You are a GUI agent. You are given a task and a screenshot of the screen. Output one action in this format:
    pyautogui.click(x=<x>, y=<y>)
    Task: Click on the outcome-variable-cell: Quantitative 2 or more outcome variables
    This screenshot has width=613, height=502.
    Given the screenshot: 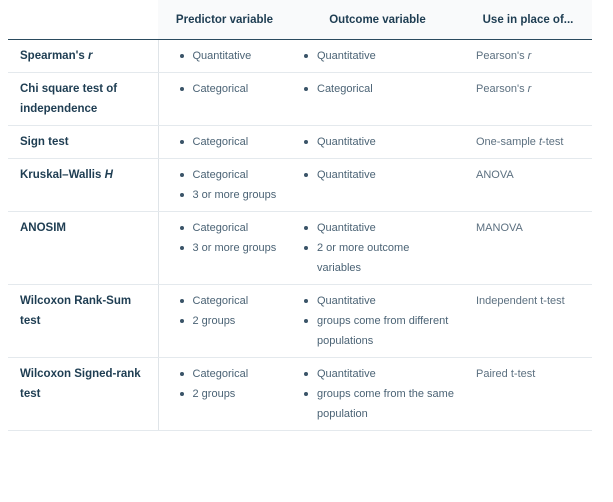 What is the action you would take?
    pyautogui.click(x=377, y=248)
    